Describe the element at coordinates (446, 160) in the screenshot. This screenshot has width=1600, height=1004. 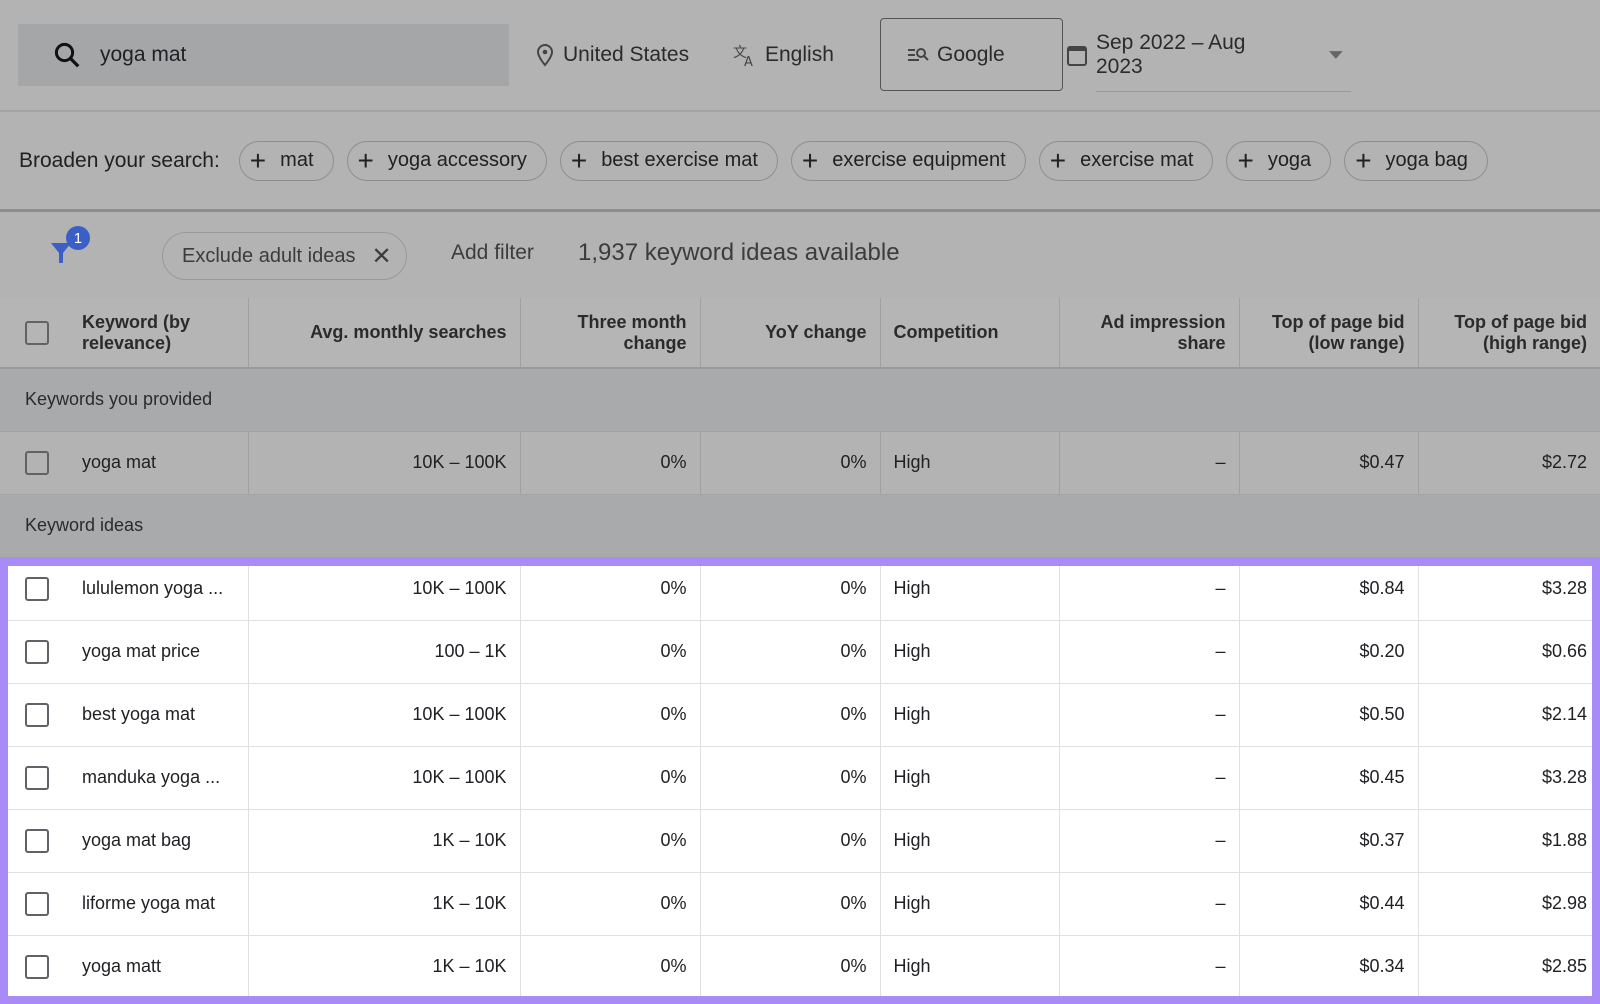
I see `broaden-chip: + yoga accessory` at that location.